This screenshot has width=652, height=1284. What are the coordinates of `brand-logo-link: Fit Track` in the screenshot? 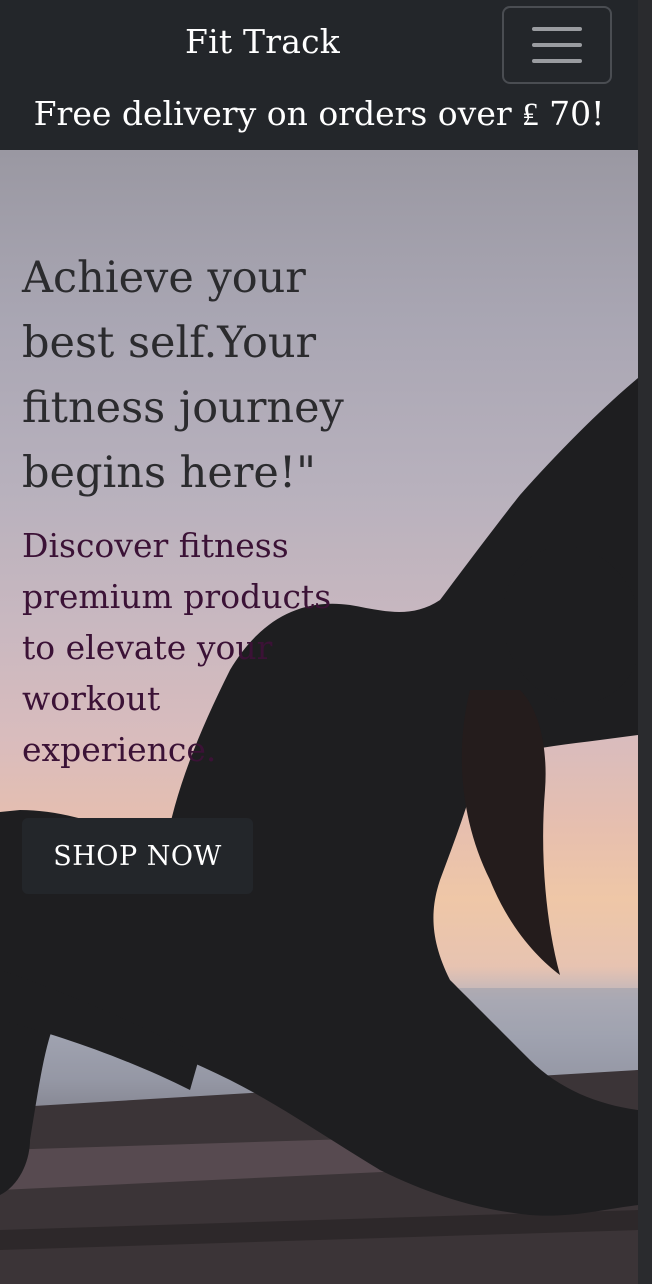 It's located at (262, 41).